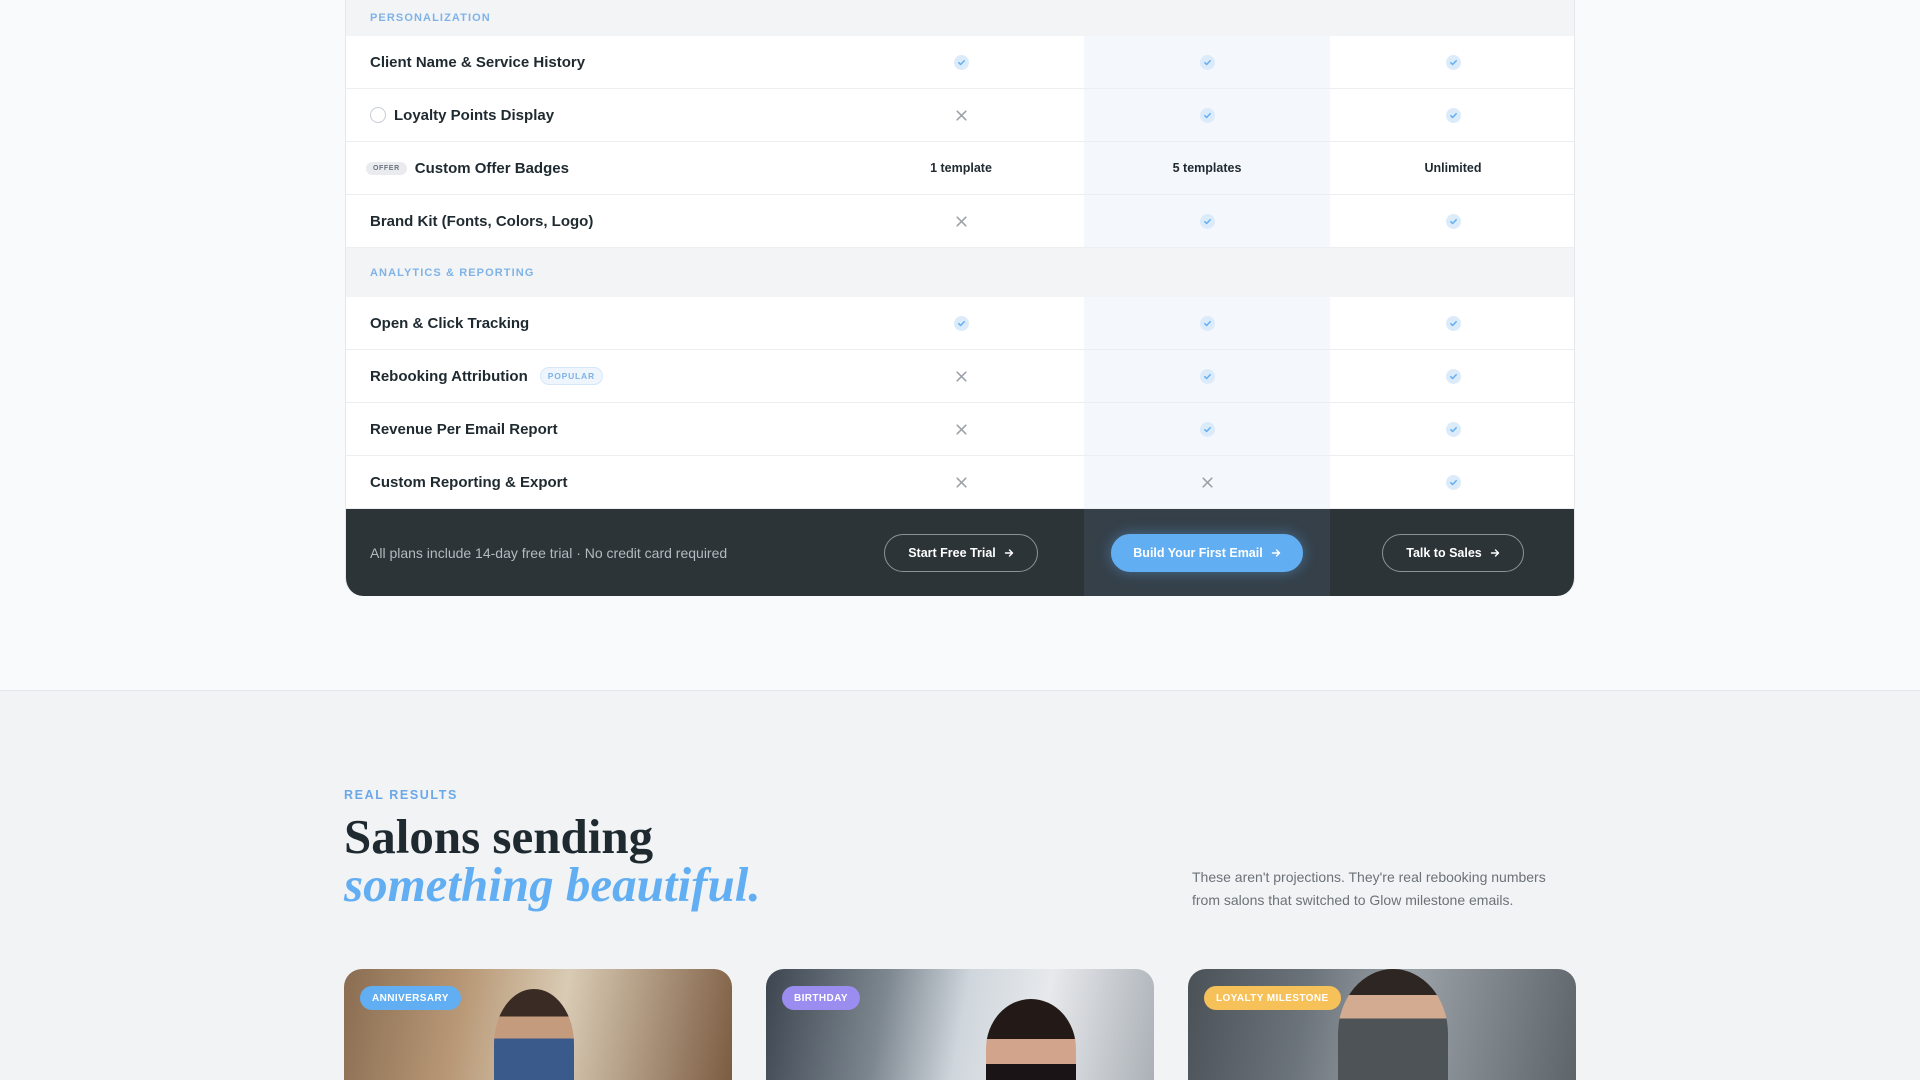  I want to click on section-header-analytics: ANALYTICS & REPORTING, so click(960, 272).